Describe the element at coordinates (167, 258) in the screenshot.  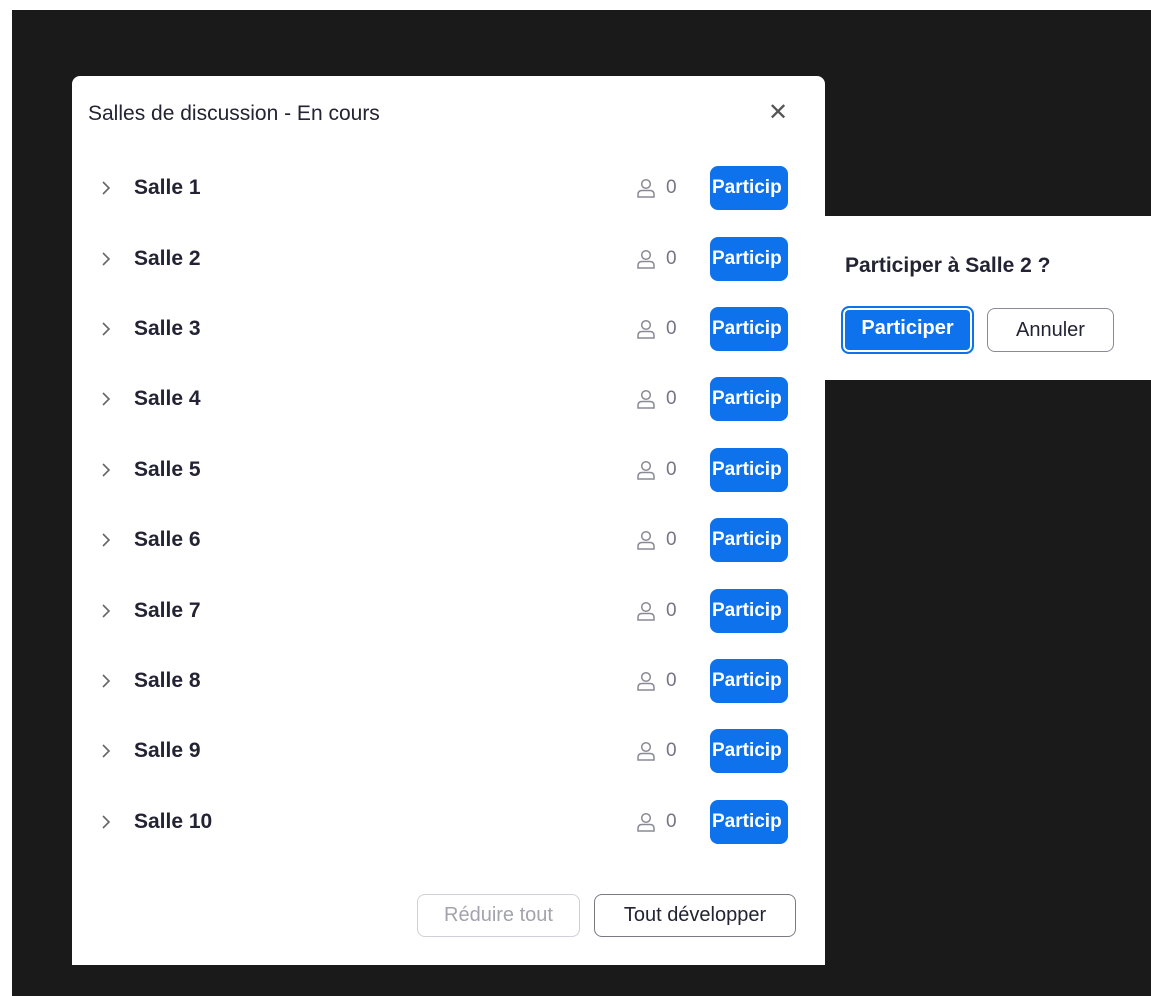
I see `room-name: Salle 2` at that location.